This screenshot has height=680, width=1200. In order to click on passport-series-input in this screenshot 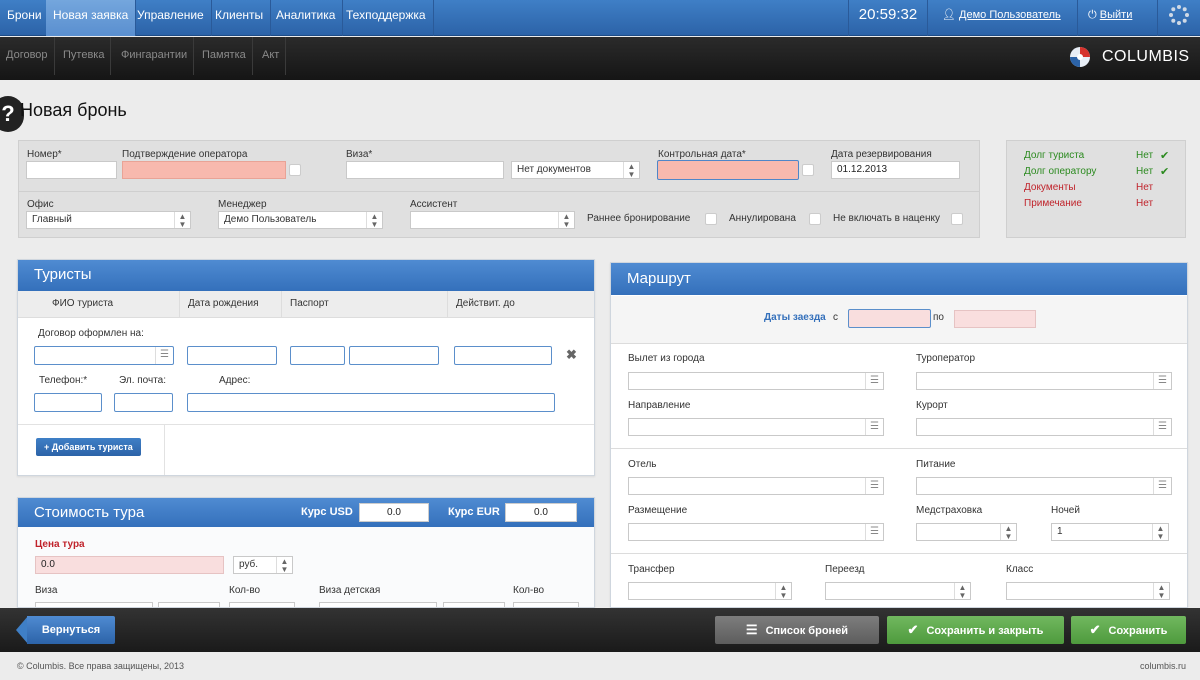, I will do `click(317, 355)`.